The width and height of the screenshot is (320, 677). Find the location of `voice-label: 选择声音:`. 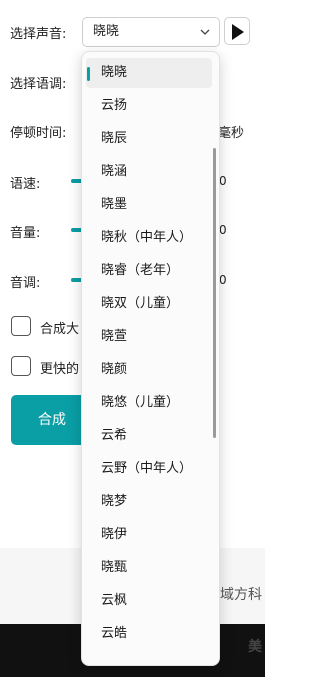

voice-label: 选择声音: is located at coordinates (38, 34).